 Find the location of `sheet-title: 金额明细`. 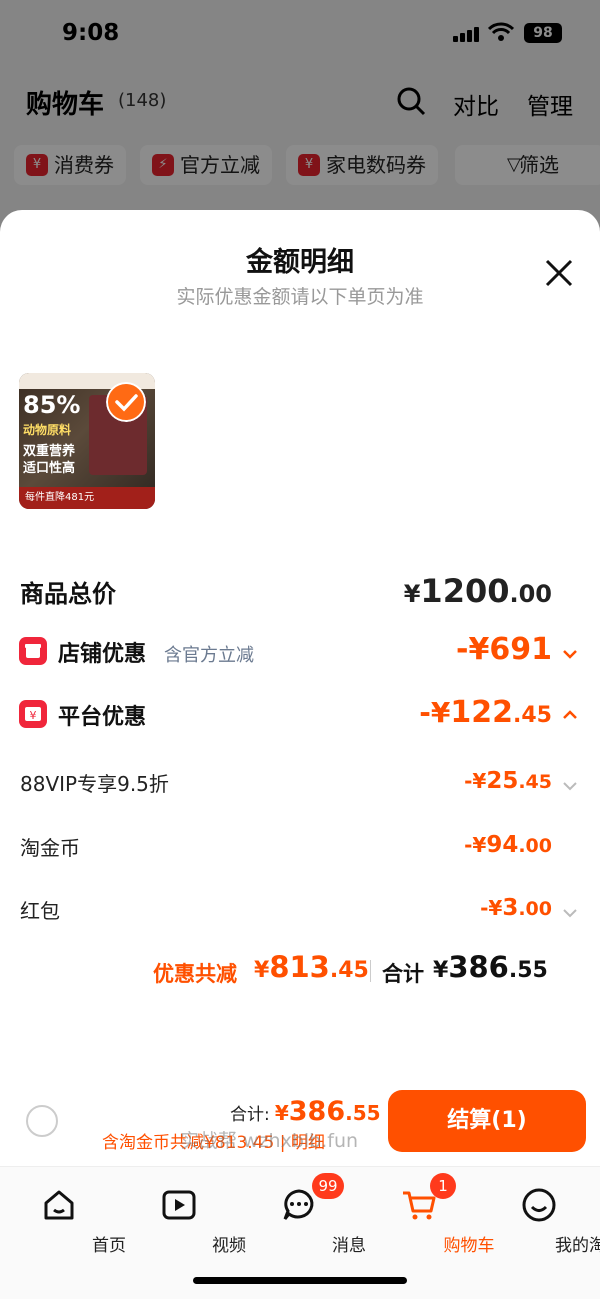

sheet-title: 金额明细 is located at coordinates (300, 262).